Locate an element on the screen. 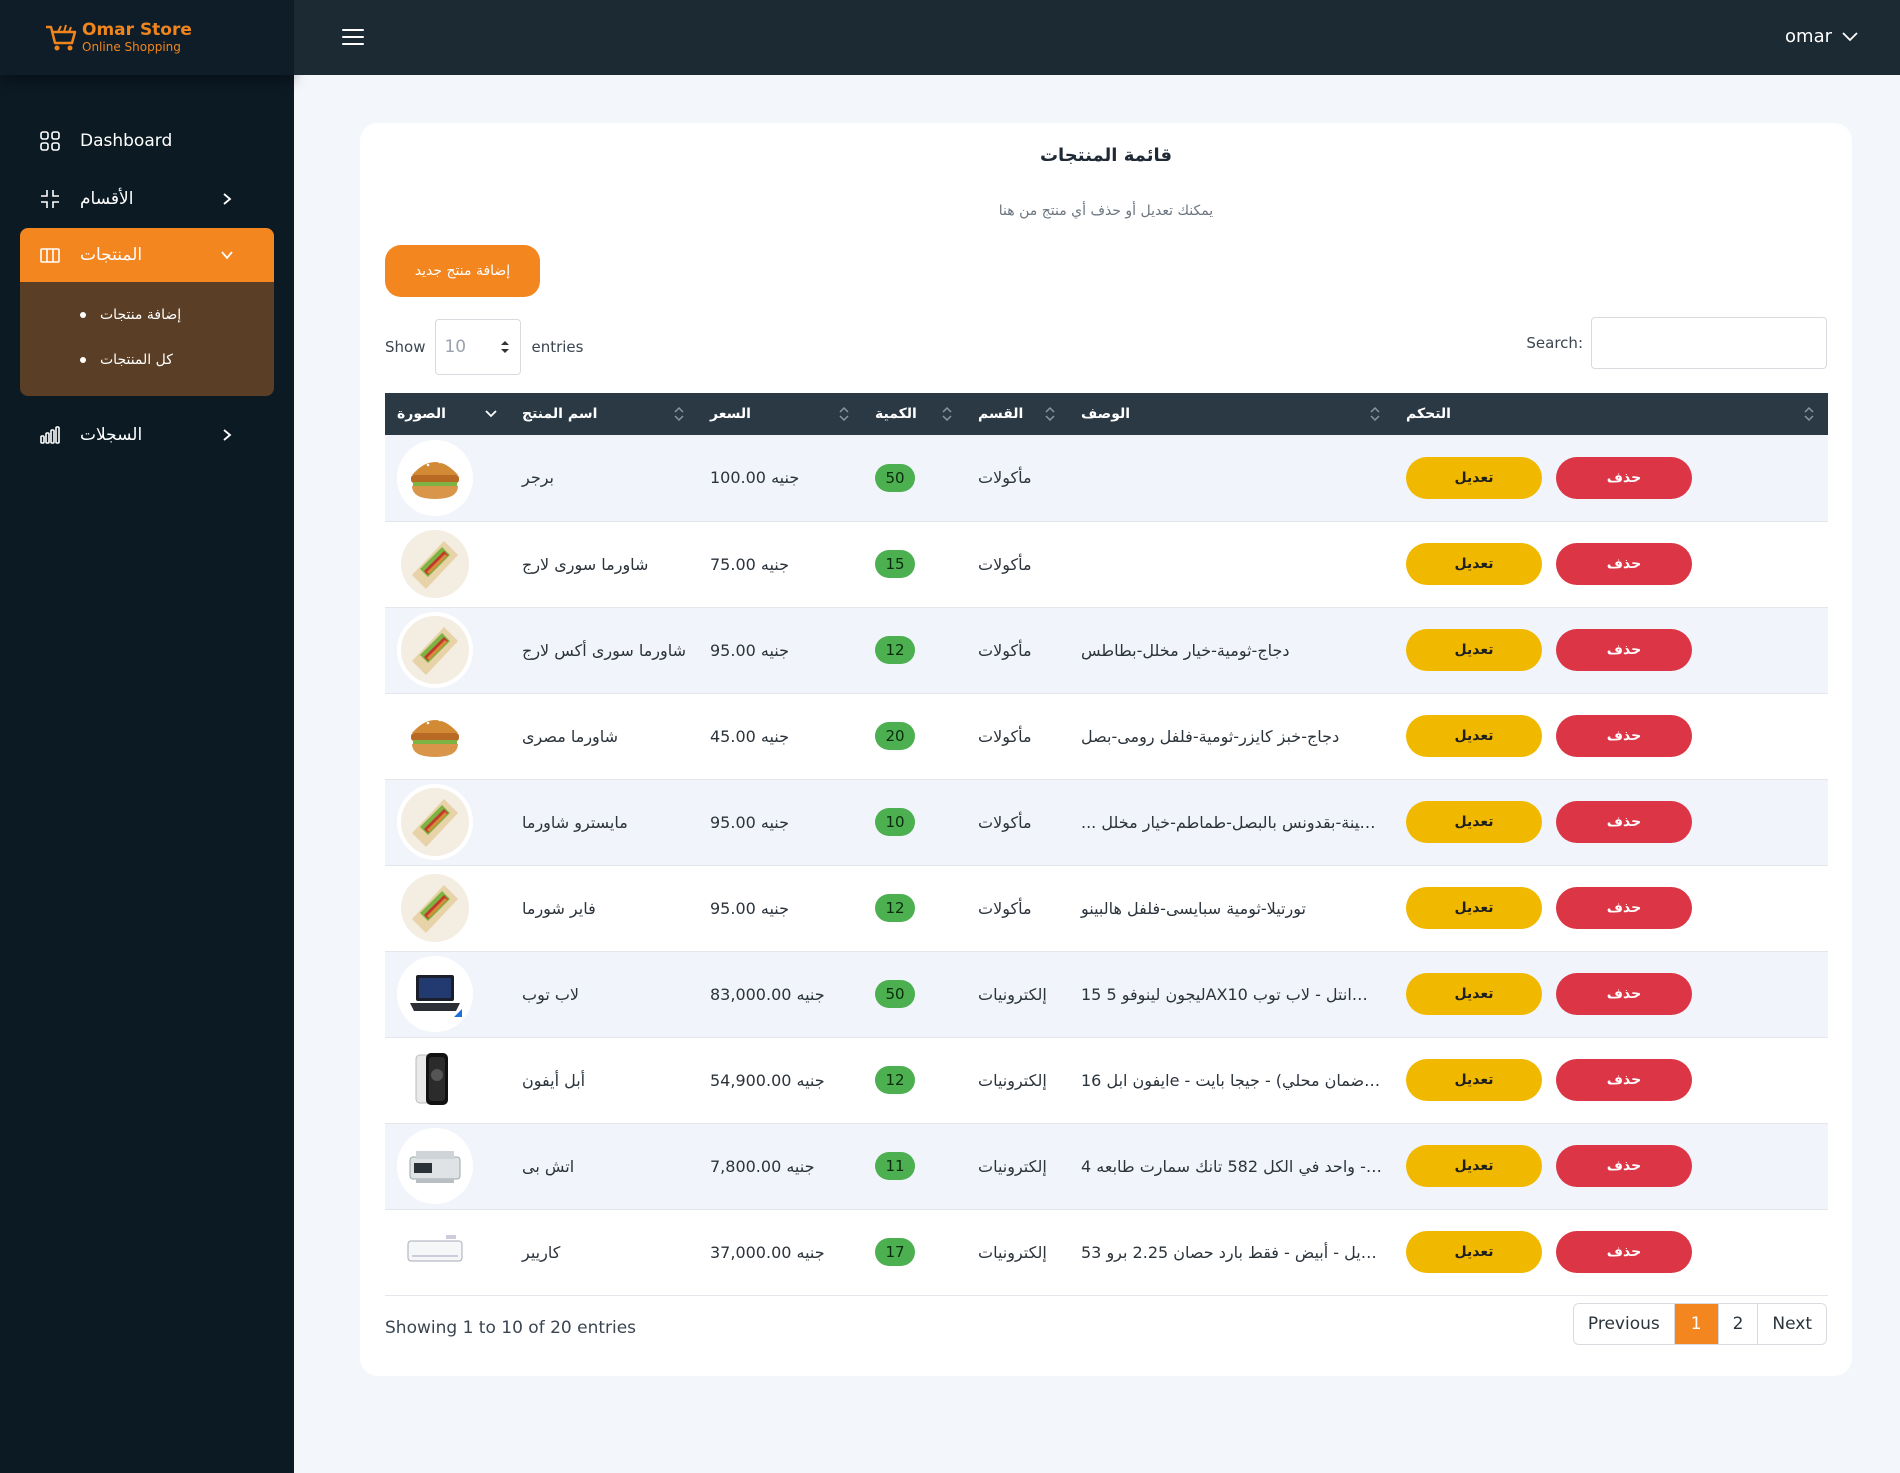 The image size is (1900, 1473). bullet-icon is located at coordinates (83, 359).